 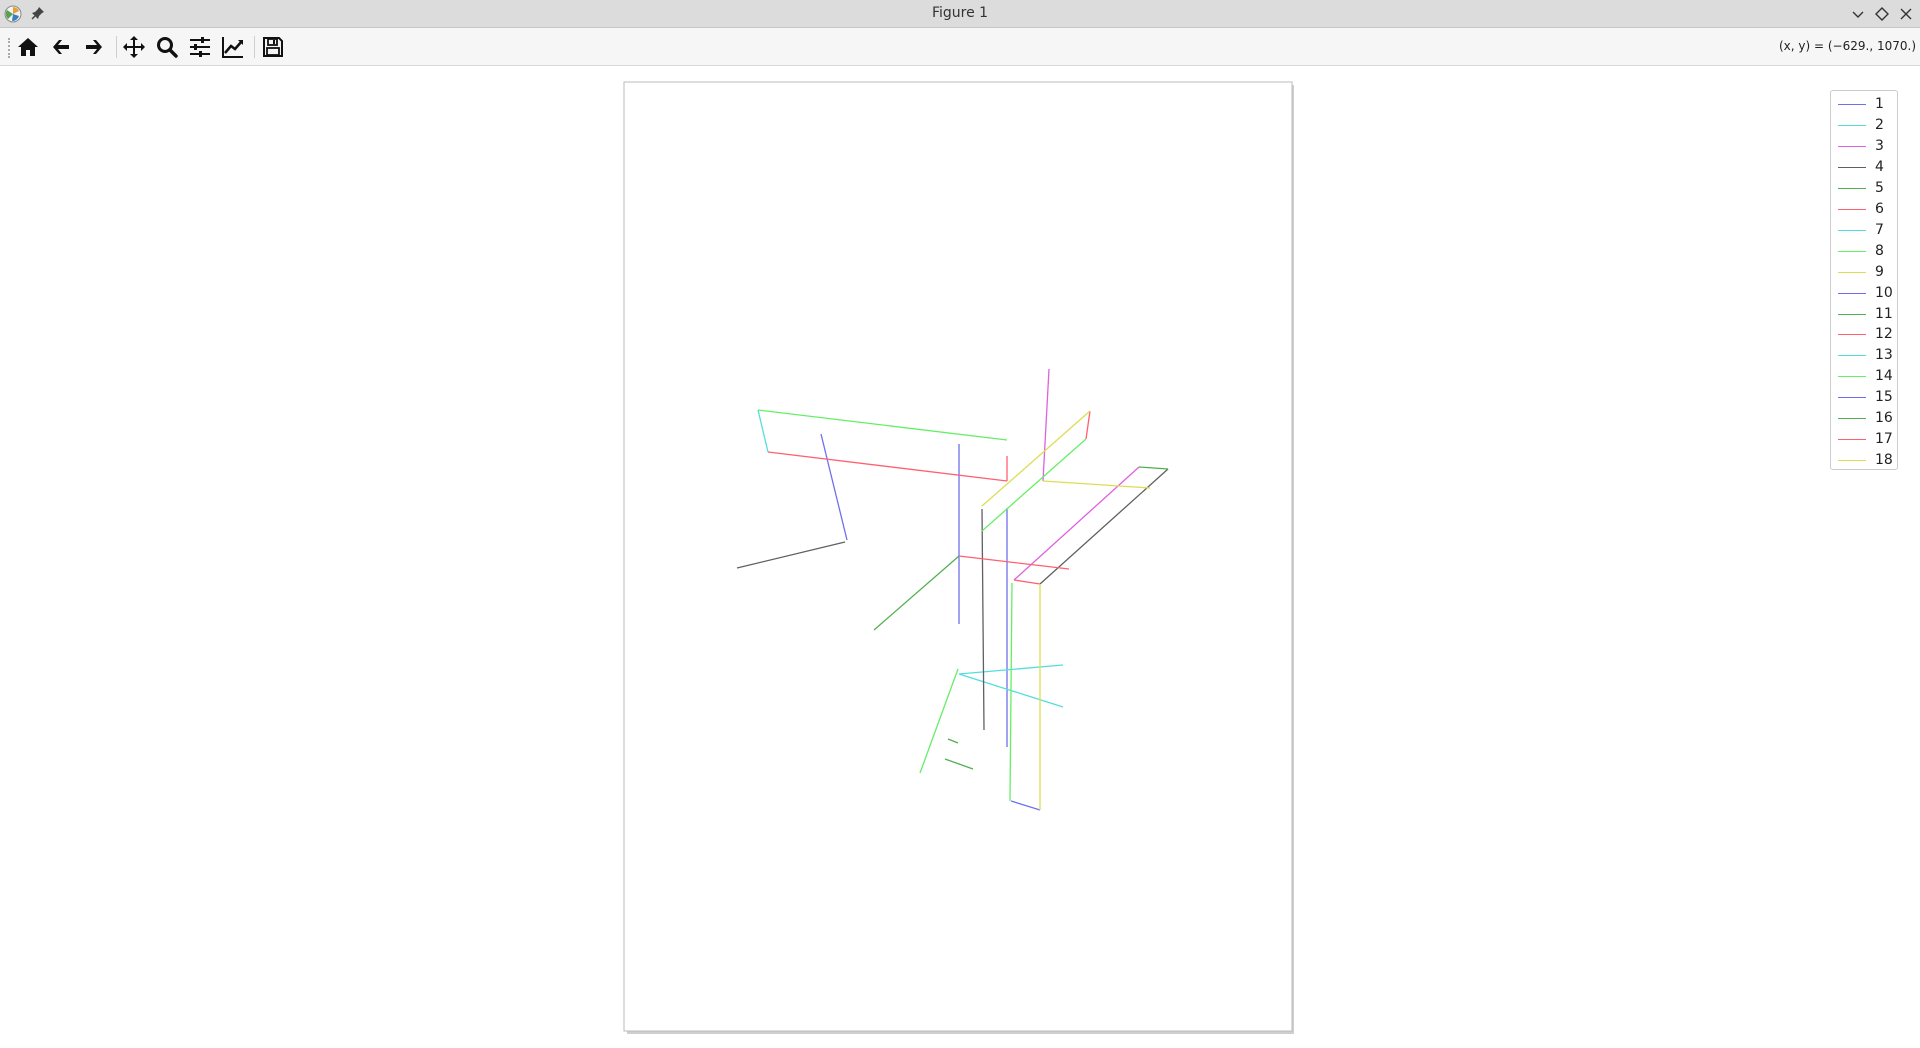 I want to click on magnifier-icon, so click(x=167, y=47).